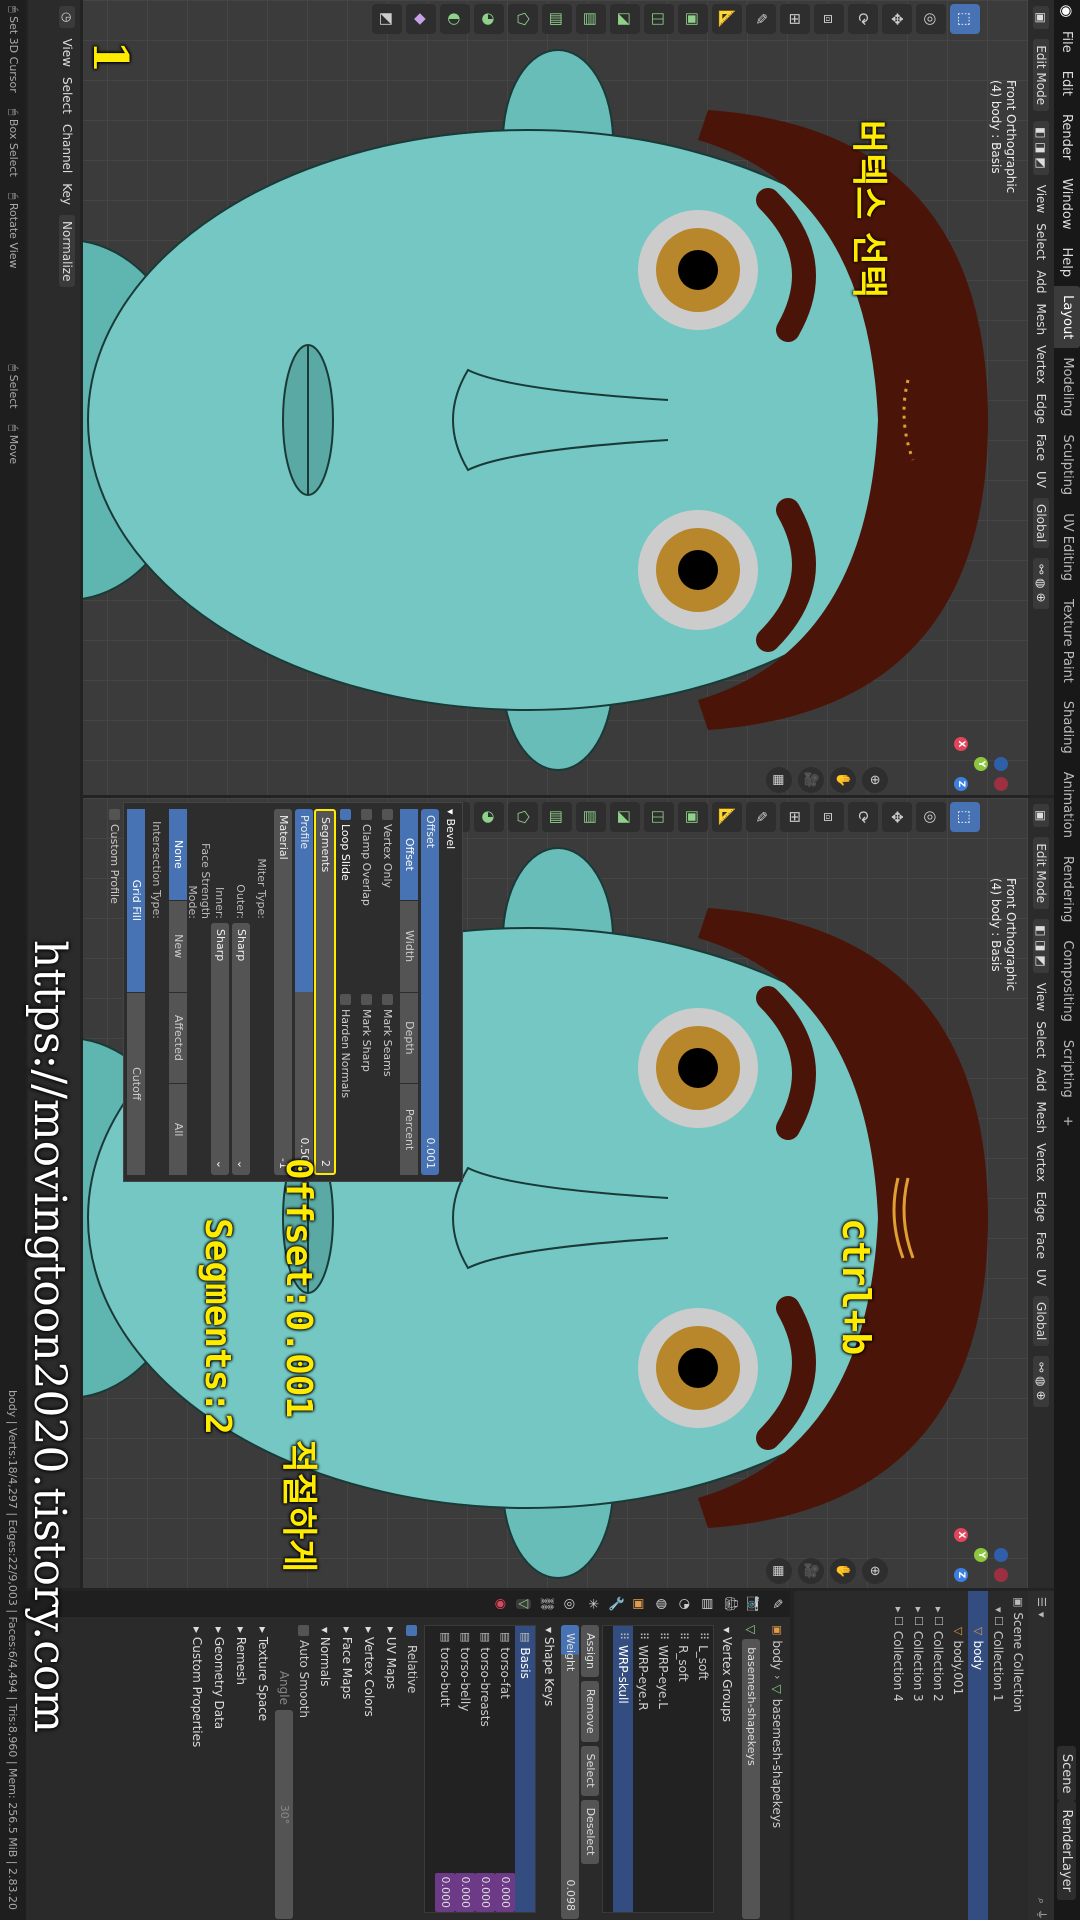 Image resolution: width=1080 pixels, height=1920 pixels. What do you see at coordinates (590, 1770) in the screenshot?
I see `select-button: Select` at bounding box center [590, 1770].